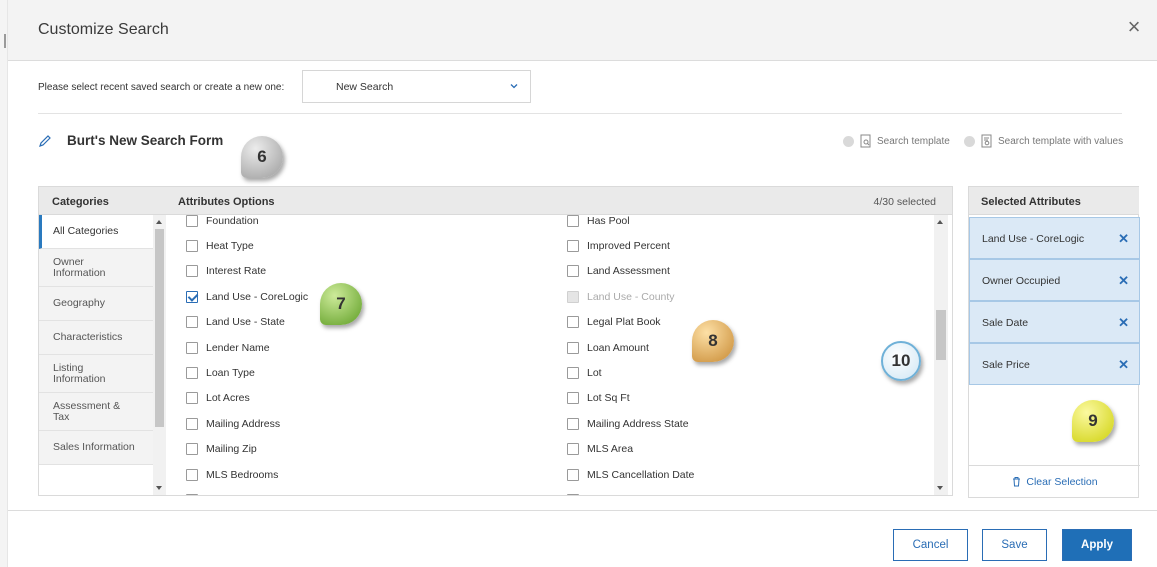 This screenshot has width=1157, height=567. What do you see at coordinates (1134, 27) in the screenshot?
I see `close-icon: ×` at bounding box center [1134, 27].